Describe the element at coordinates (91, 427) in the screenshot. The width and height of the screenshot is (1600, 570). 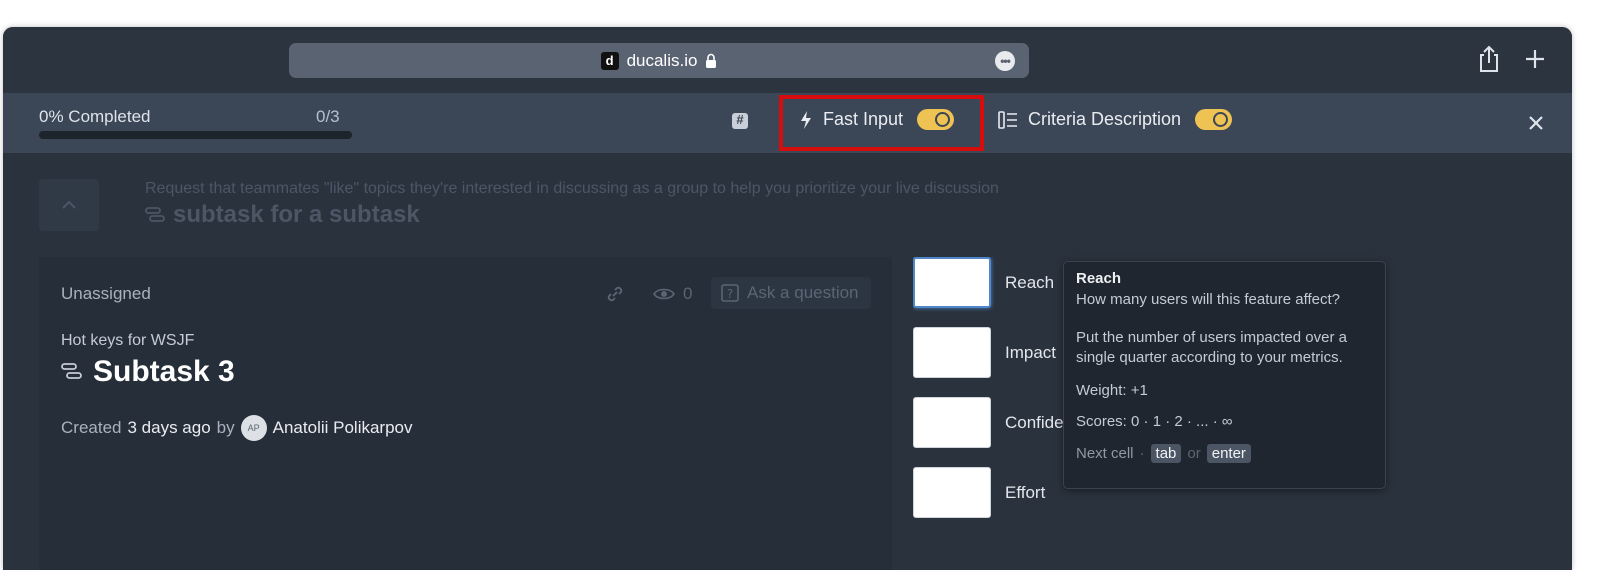
I see `created-prefix: Created` at that location.